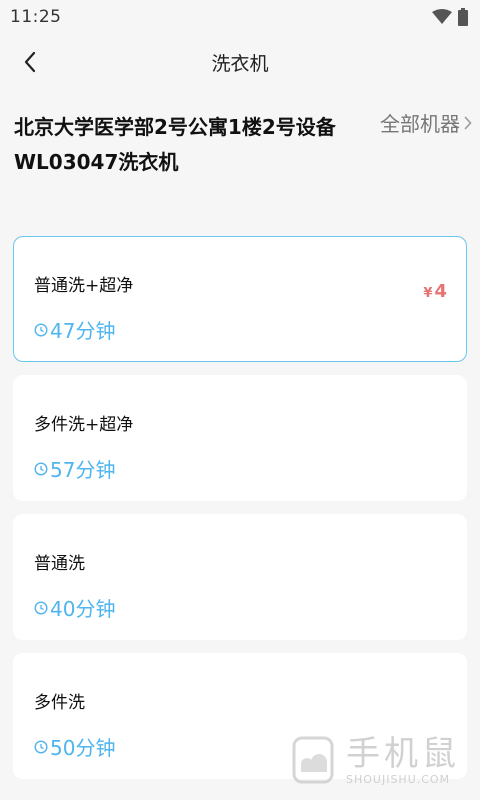 Image resolution: width=480 pixels, height=800 pixels. I want to click on page-title: 洗衣机, so click(240, 63).